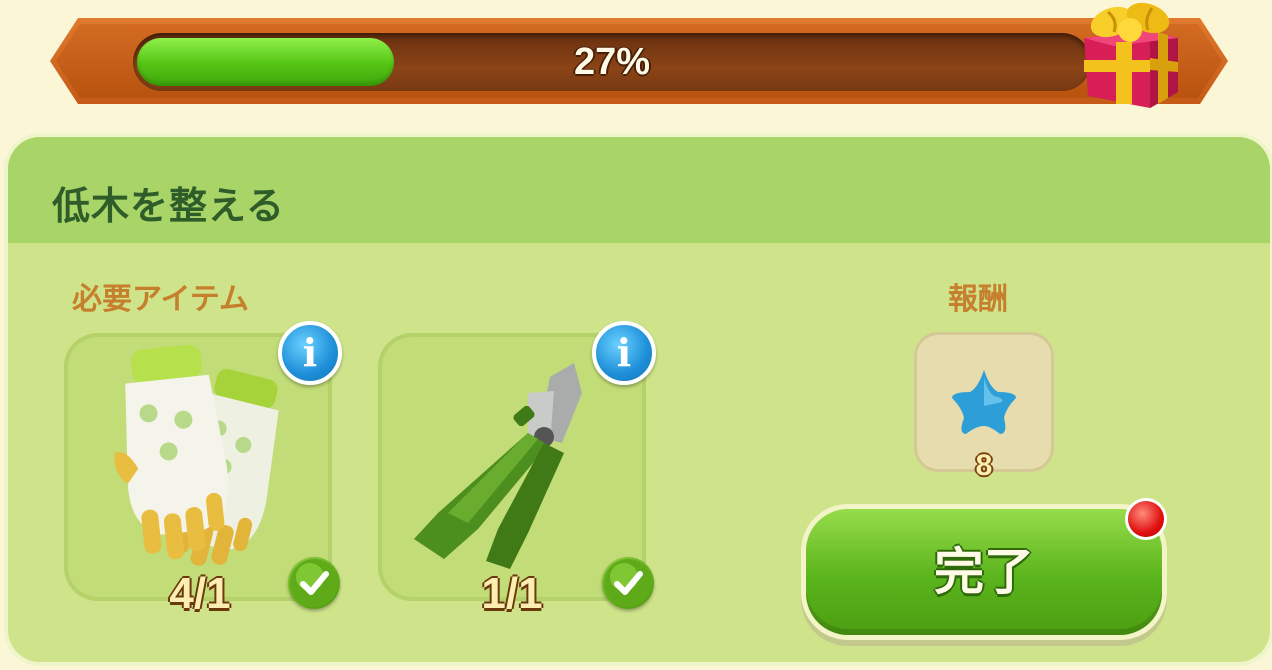 The width and height of the screenshot is (1272, 670). Describe the element at coordinates (1146, 519) in the screenshot. I see `notification-dot` at that location.